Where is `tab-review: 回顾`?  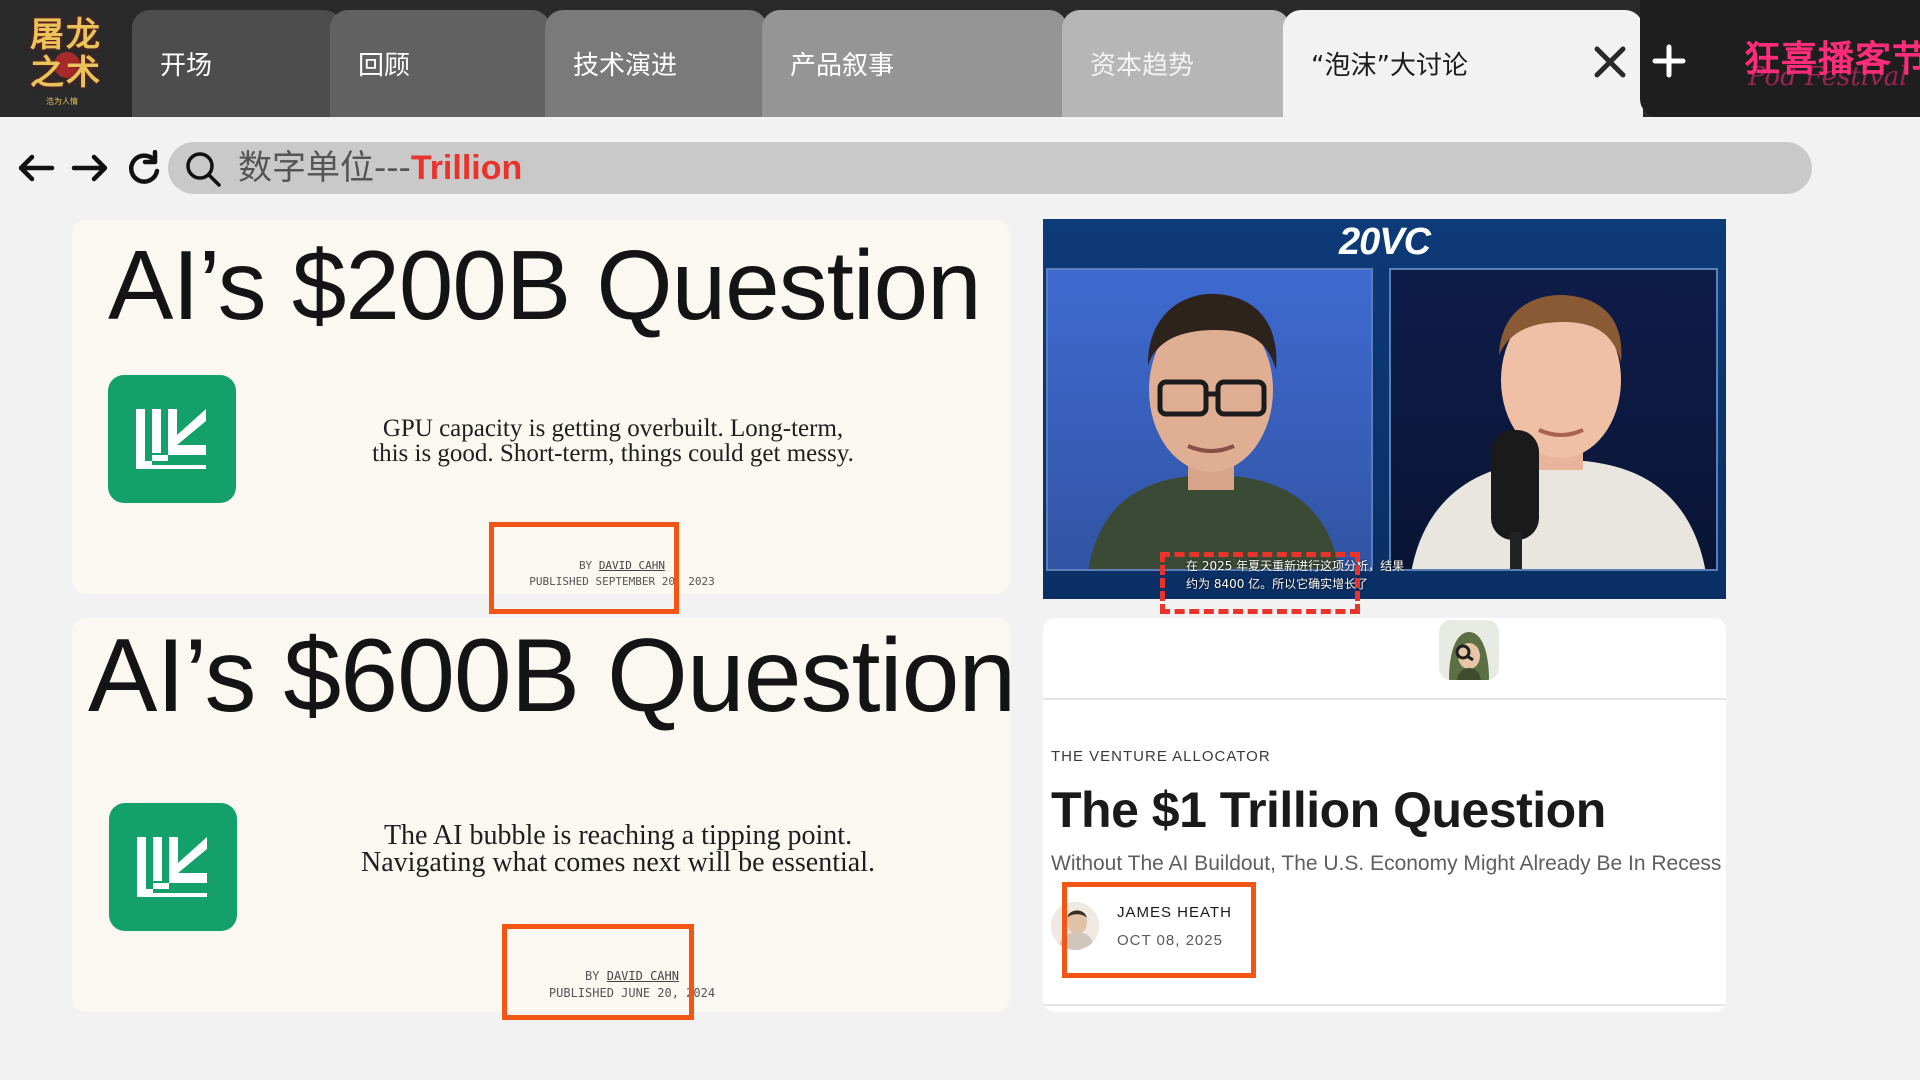 tab-review: 回顾 is located at coordinates (440, 63).